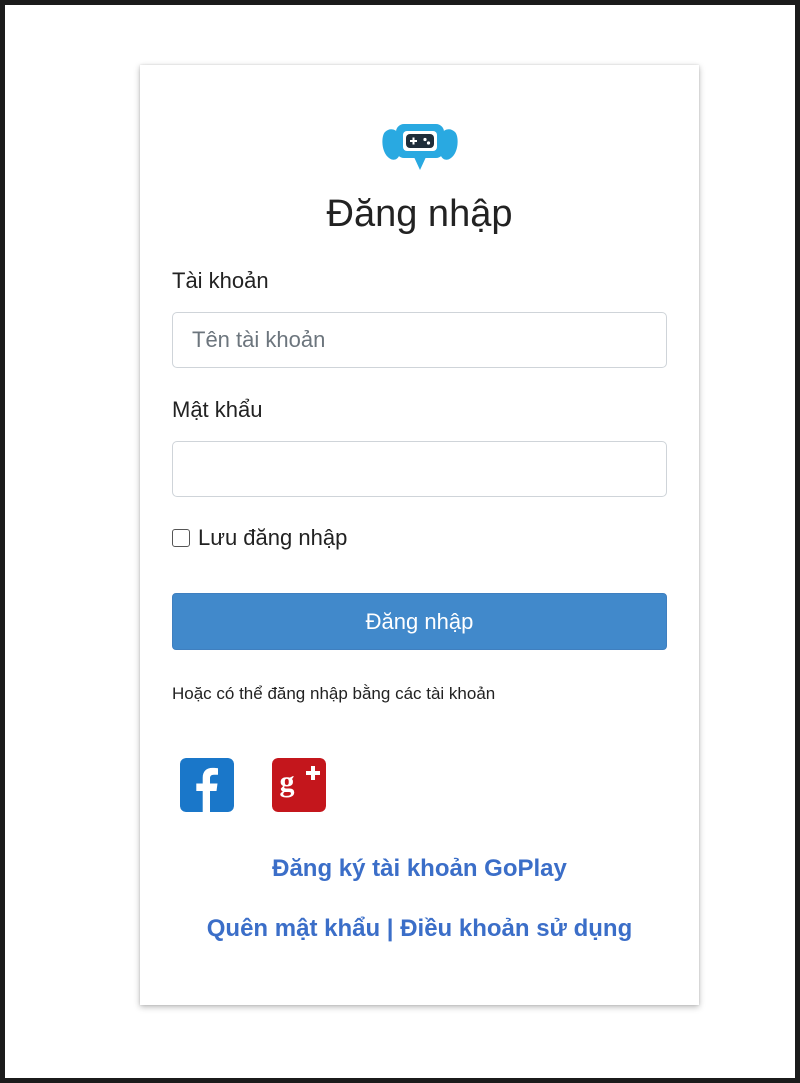 This screenshot has height=1083, width=800. What do you see at coordinates (287, 781) in the screenshot?
I see `svg-text: g` at bounding box center [287, 781].